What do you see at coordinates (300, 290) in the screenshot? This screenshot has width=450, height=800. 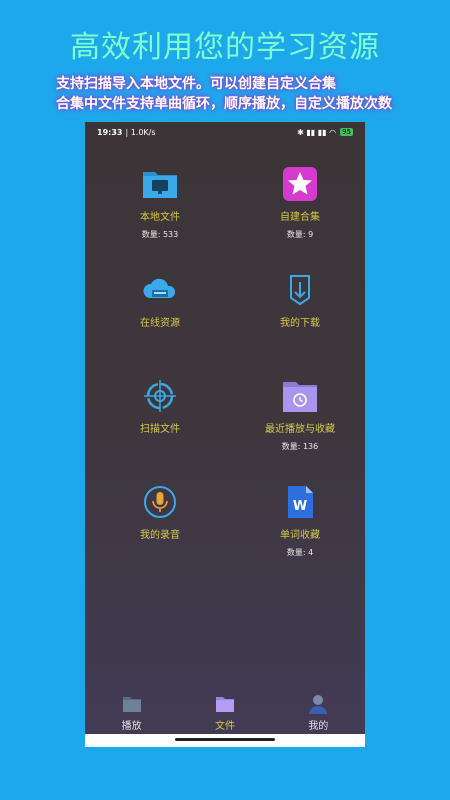 I see `download-icon` at bounding box center [300, 290].